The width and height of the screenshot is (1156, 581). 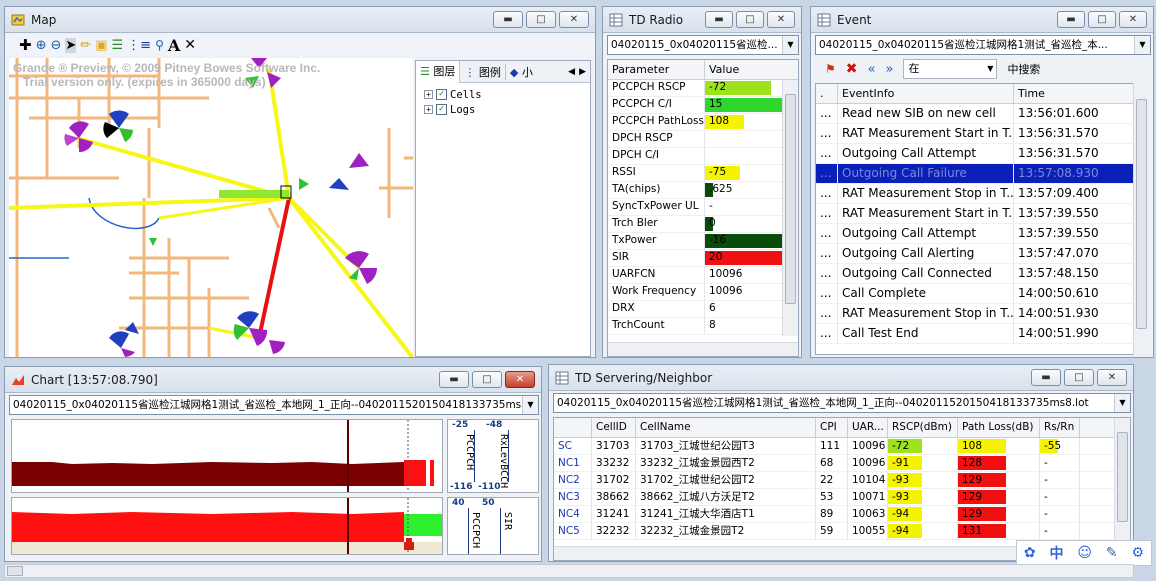 I want to click on find-icon: ⚲, so click(x=159, y=45).